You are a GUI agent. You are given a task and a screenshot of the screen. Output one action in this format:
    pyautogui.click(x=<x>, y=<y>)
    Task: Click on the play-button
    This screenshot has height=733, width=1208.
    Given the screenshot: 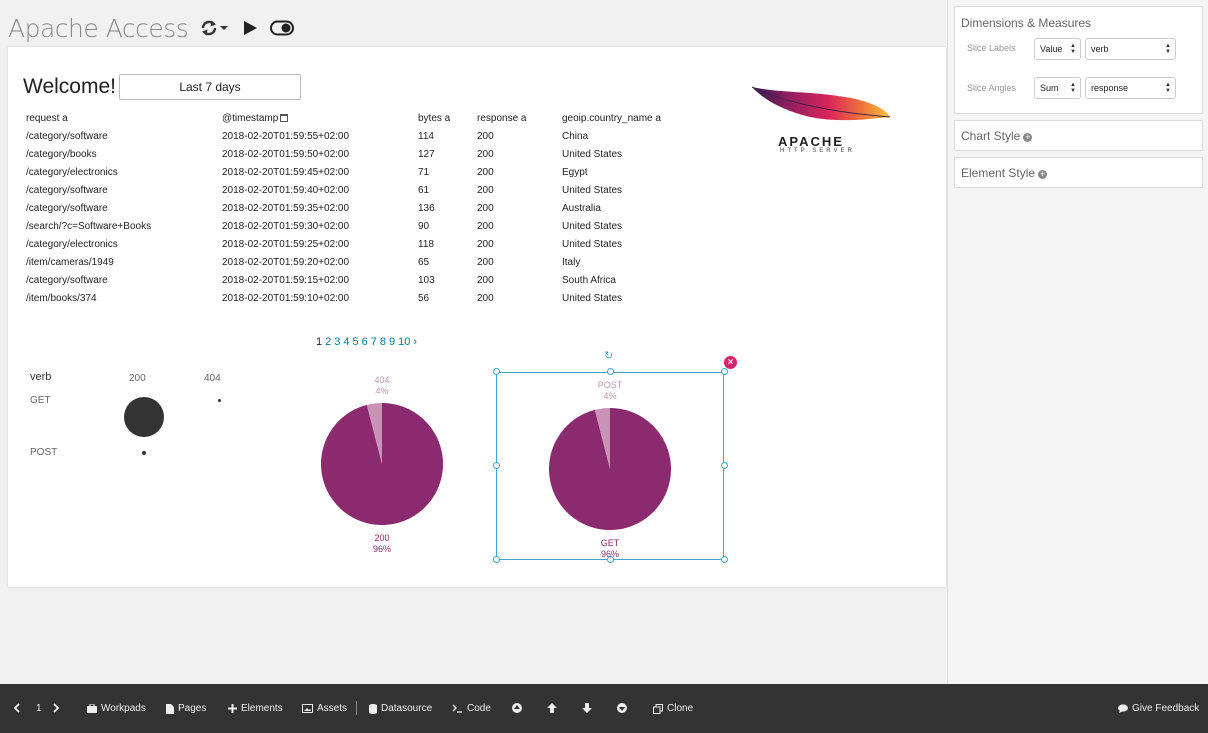 What is the action you would take?
    pyautogui.click(x=250, y=28)
    